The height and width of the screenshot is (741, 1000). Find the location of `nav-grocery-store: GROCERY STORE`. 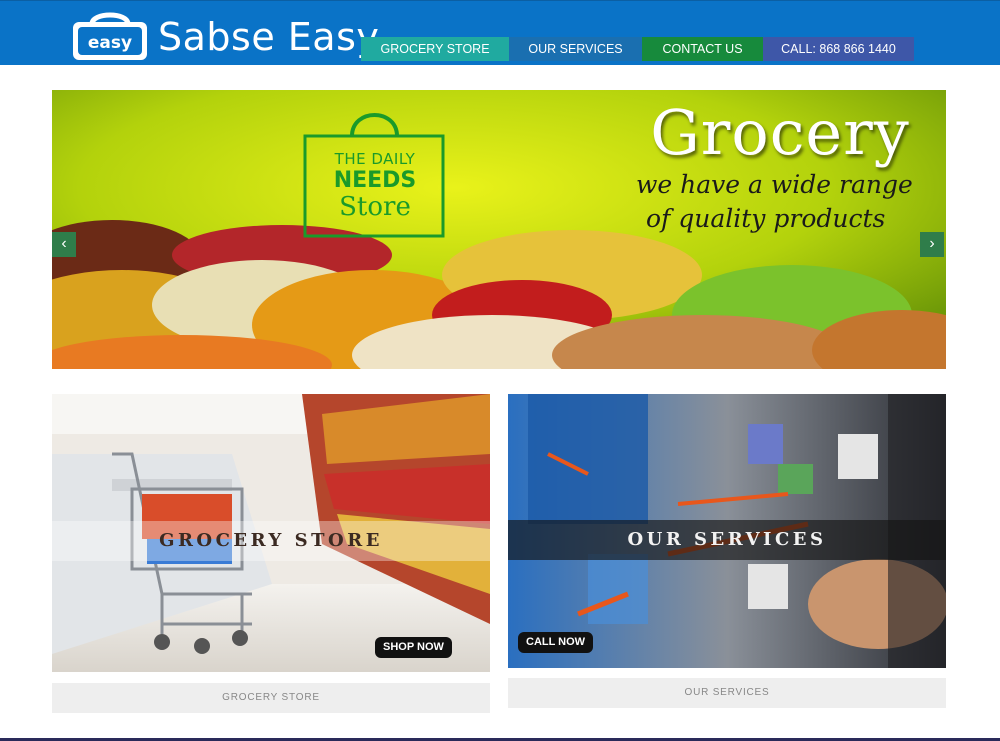

nav-grocery-store: GROCERY STORE is located at coordinates (435, 49).